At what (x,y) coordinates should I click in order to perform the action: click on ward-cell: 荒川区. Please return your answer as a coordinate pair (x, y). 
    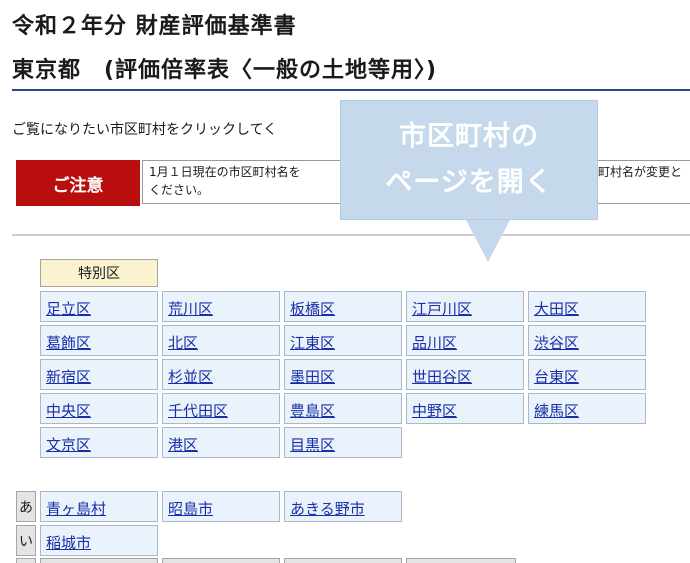
    Looking at the image, I should click on (221, 306).